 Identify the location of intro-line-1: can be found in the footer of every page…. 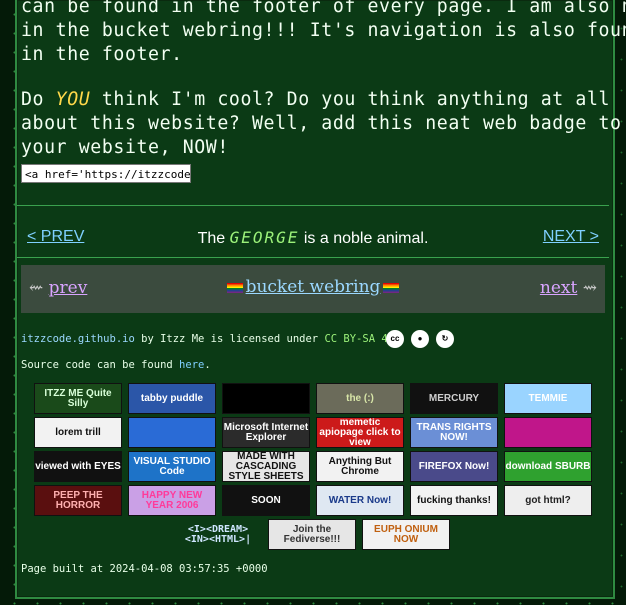
(323, 8).